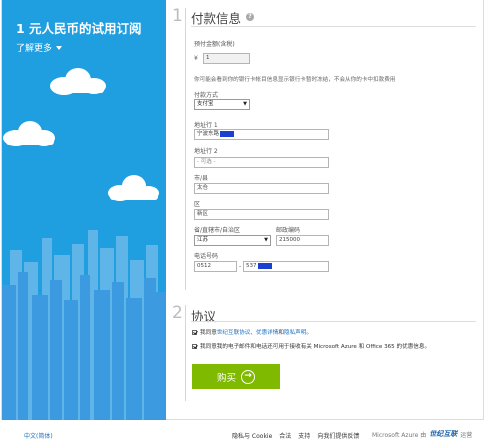 Image resolution: width=500 pixels, height=443 pixels. What do you see at coordinates (205, 104) in the screenshot?
I see `payment-method-value: 支付宝` at bounding box center [205, 104].